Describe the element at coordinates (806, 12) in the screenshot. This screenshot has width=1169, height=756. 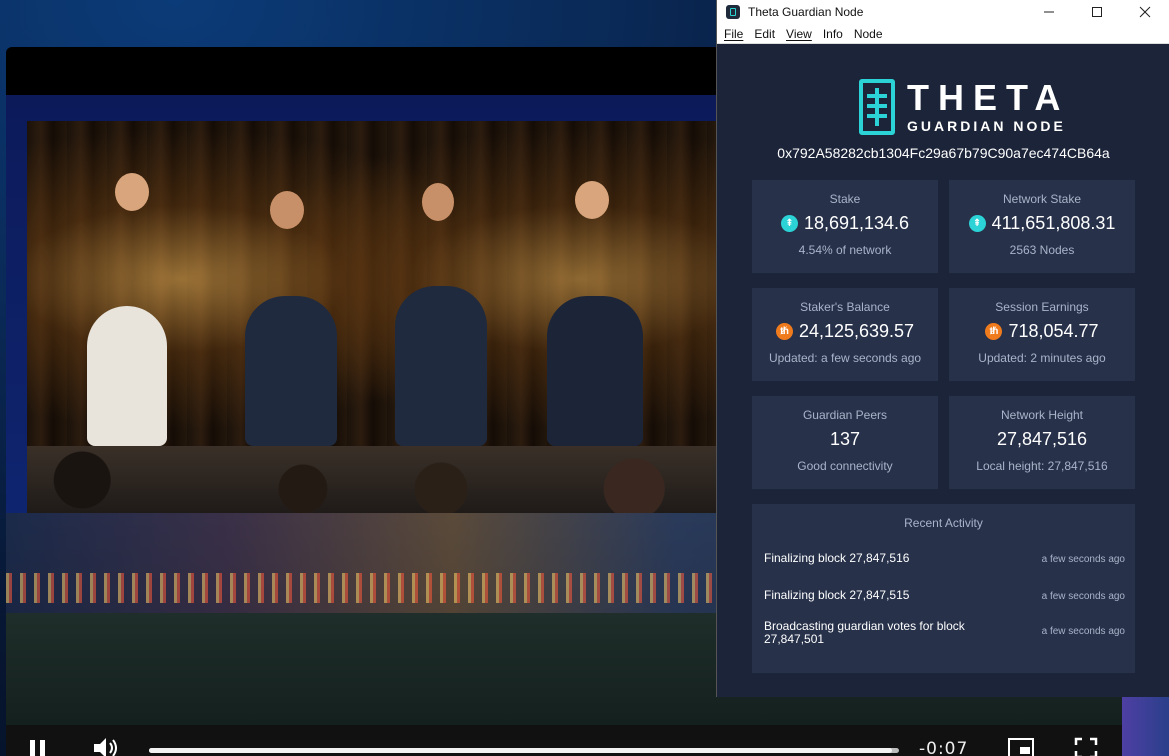
I see `window-title: Theta Guardian Node` at that location.